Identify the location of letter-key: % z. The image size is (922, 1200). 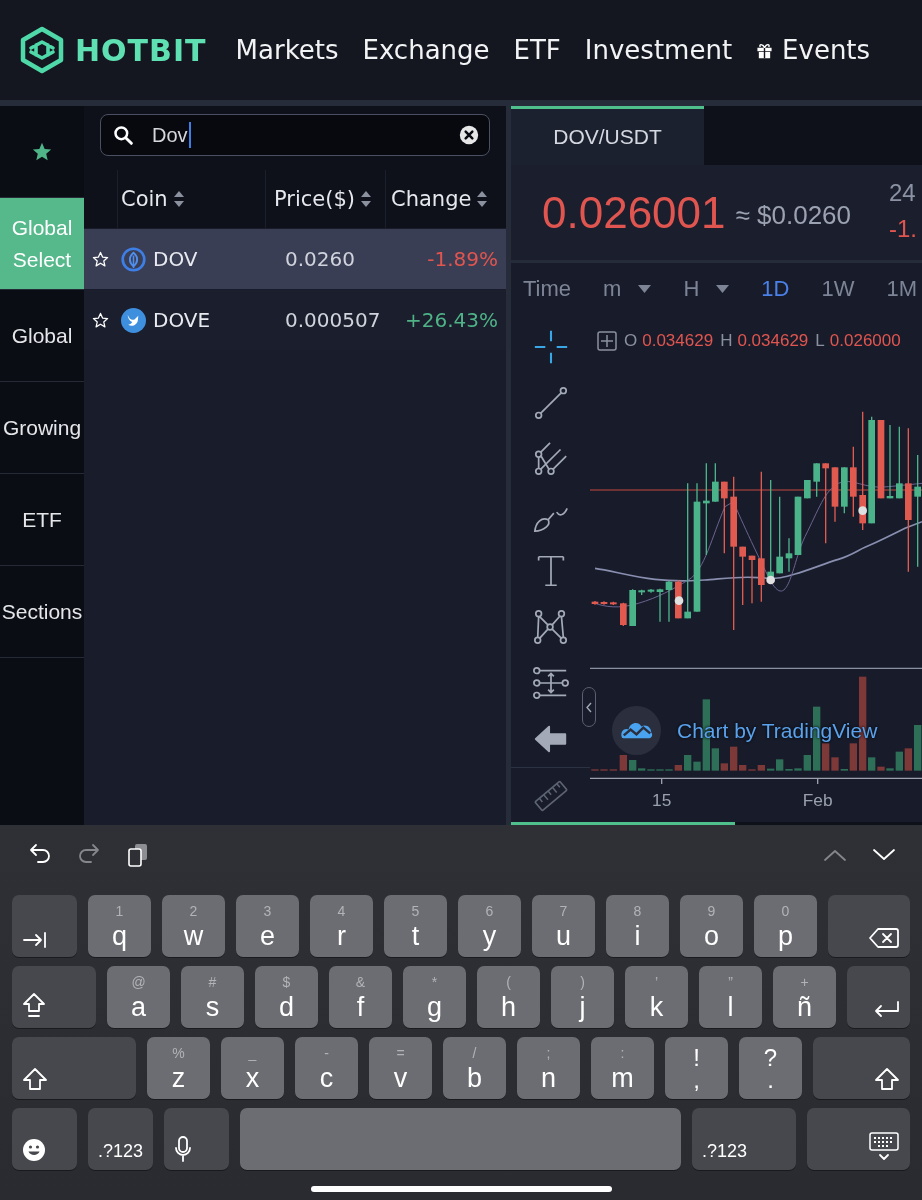
(178, 1068).